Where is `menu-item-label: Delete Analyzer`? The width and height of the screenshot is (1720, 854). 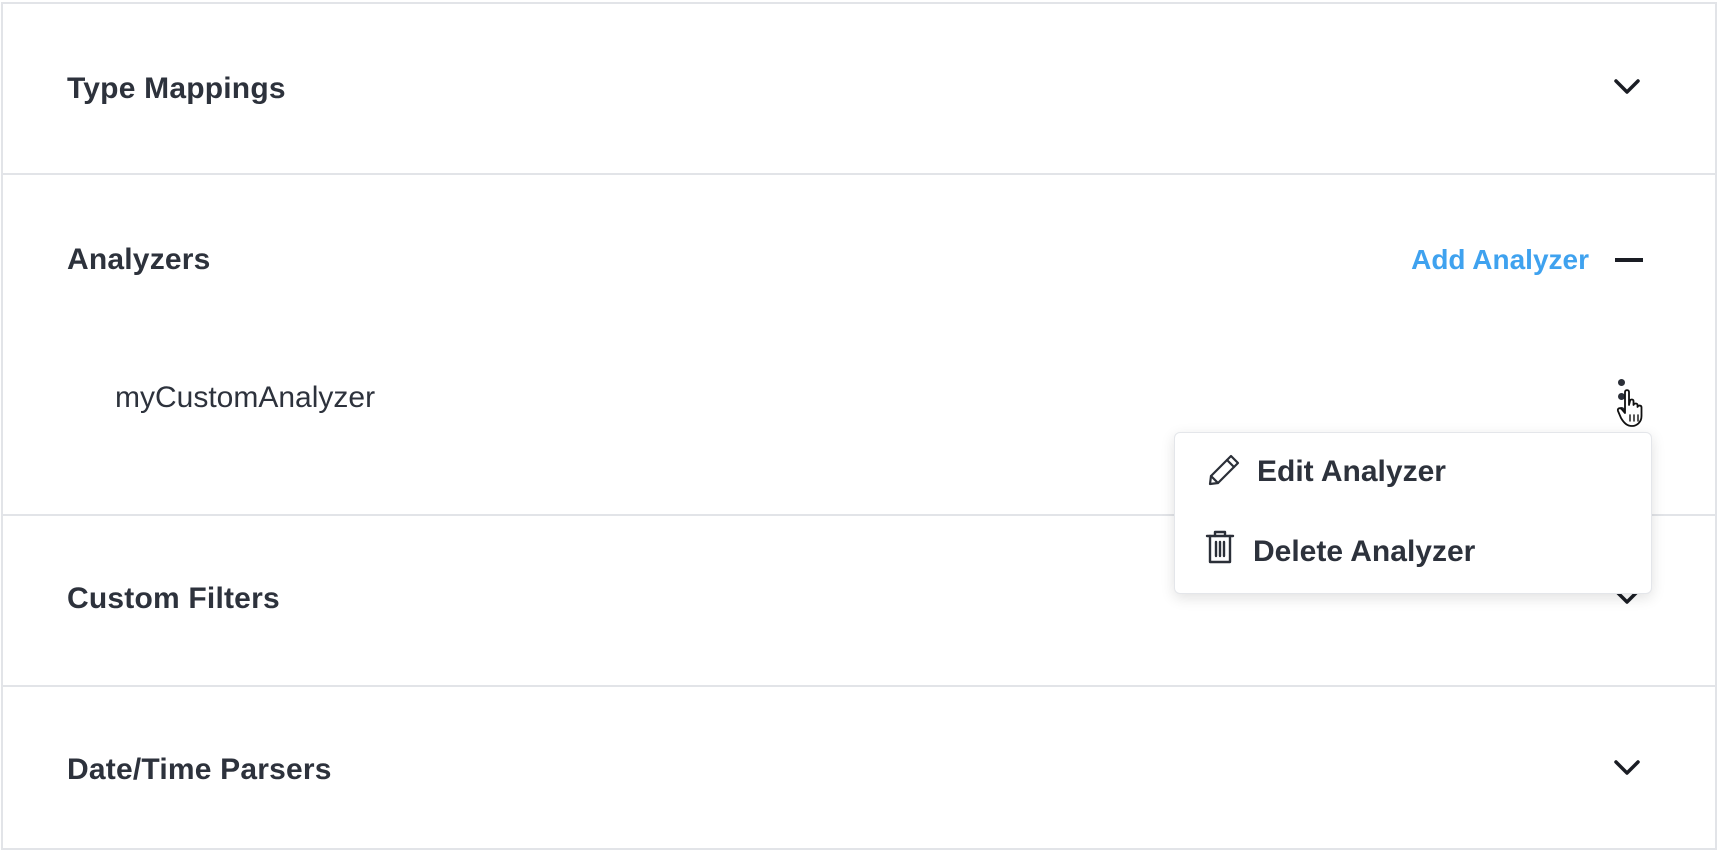
menu-item-label: Delete Analyzer is located at coordinates (1364, 551).